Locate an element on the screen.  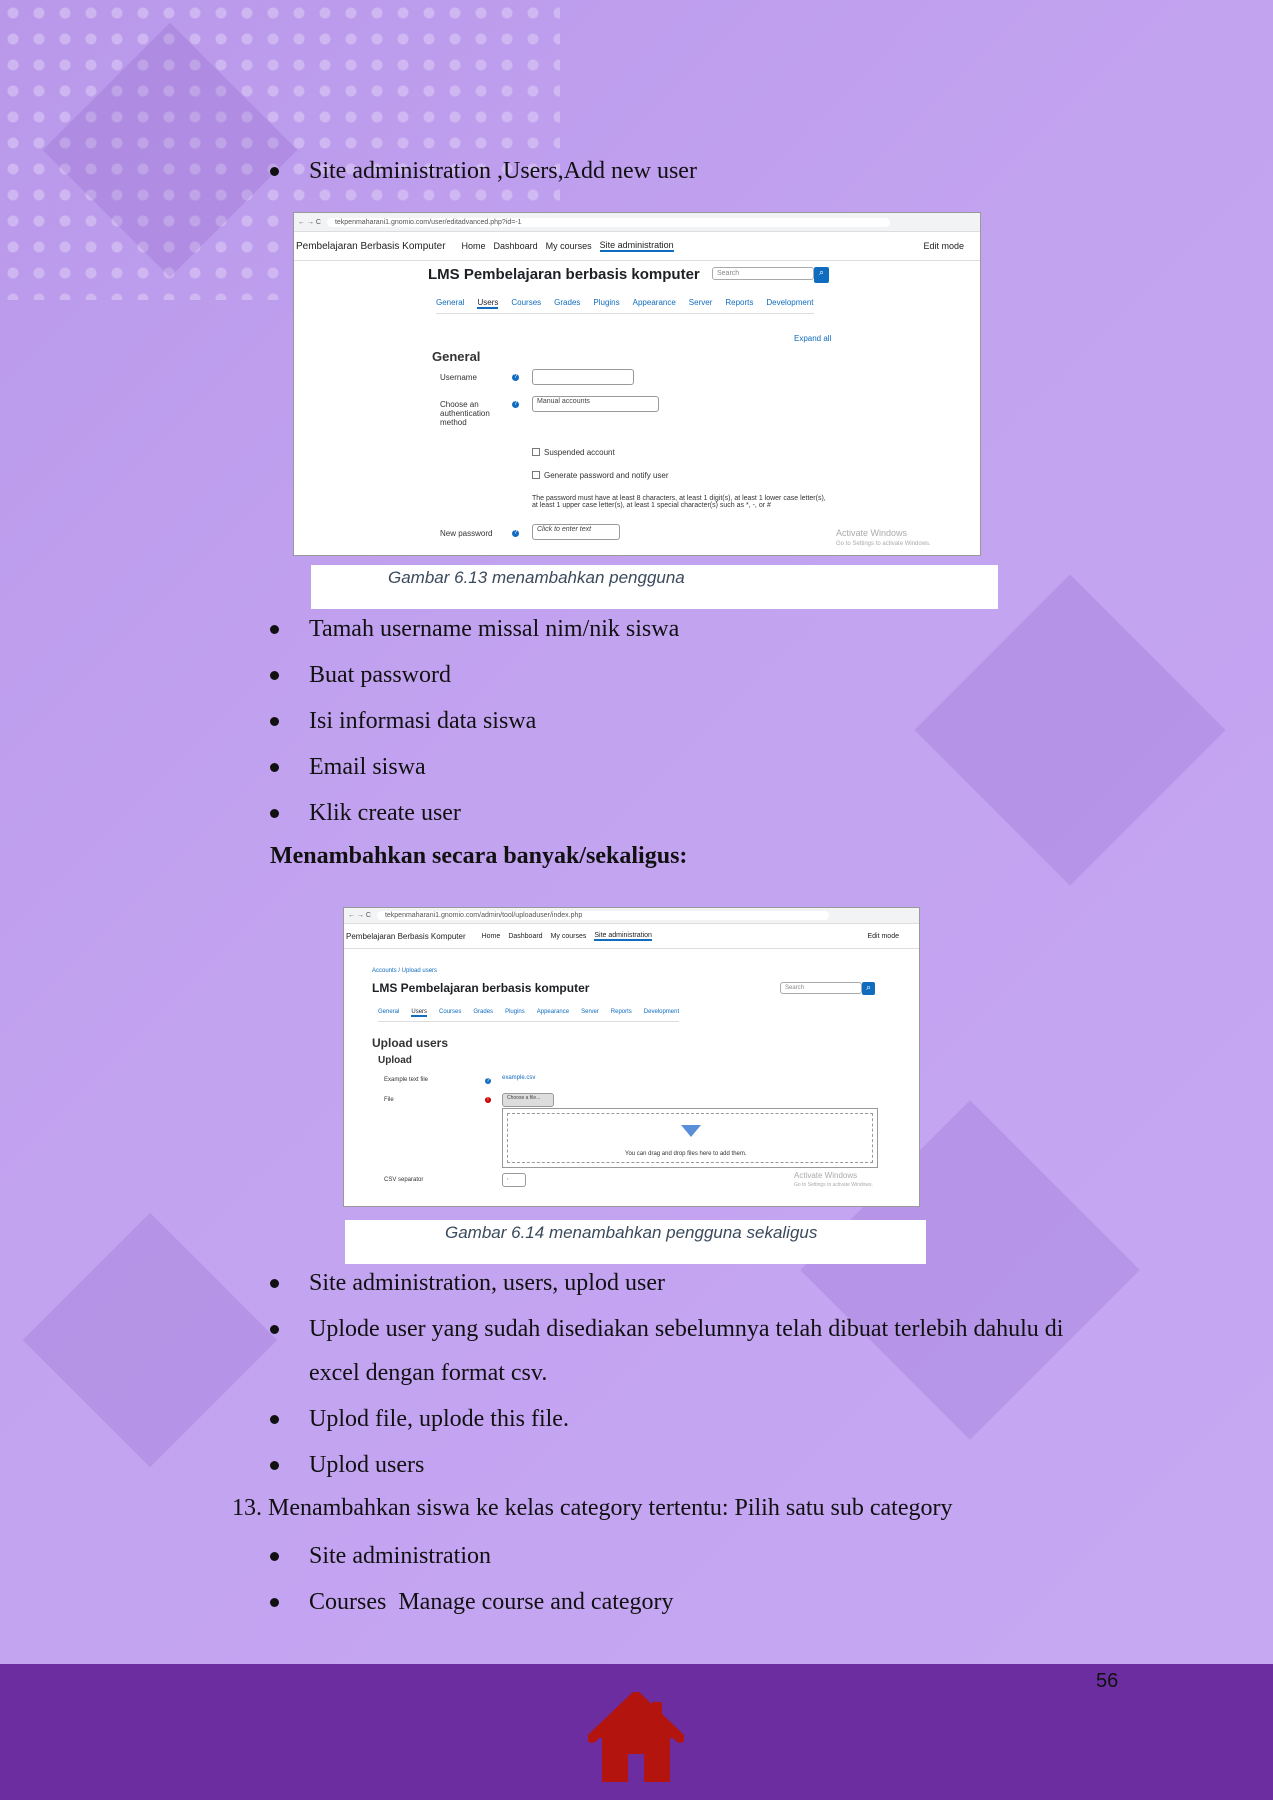
page-heading: Upload users is located at coordinates (410, 1043).